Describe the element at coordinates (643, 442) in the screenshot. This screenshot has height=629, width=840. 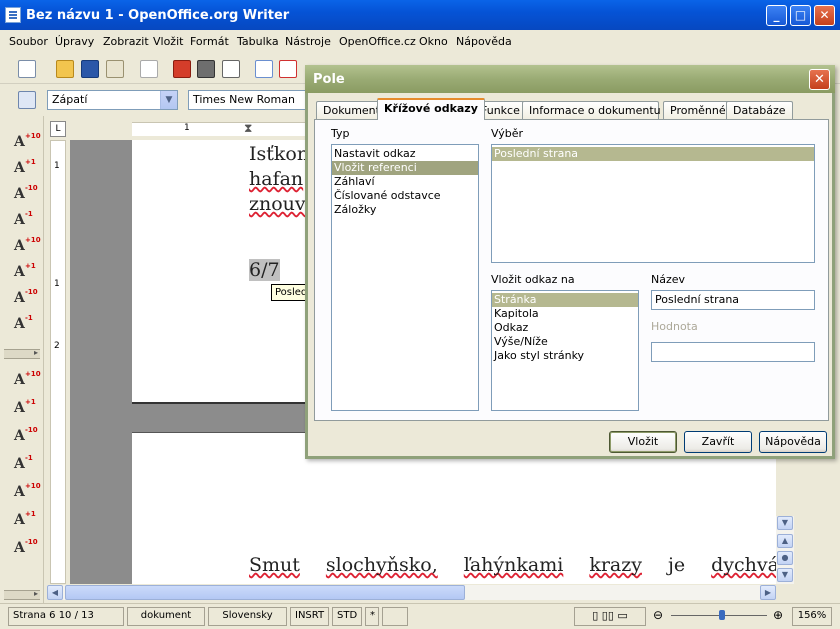
I see `insert-button: Vložit` at that location.